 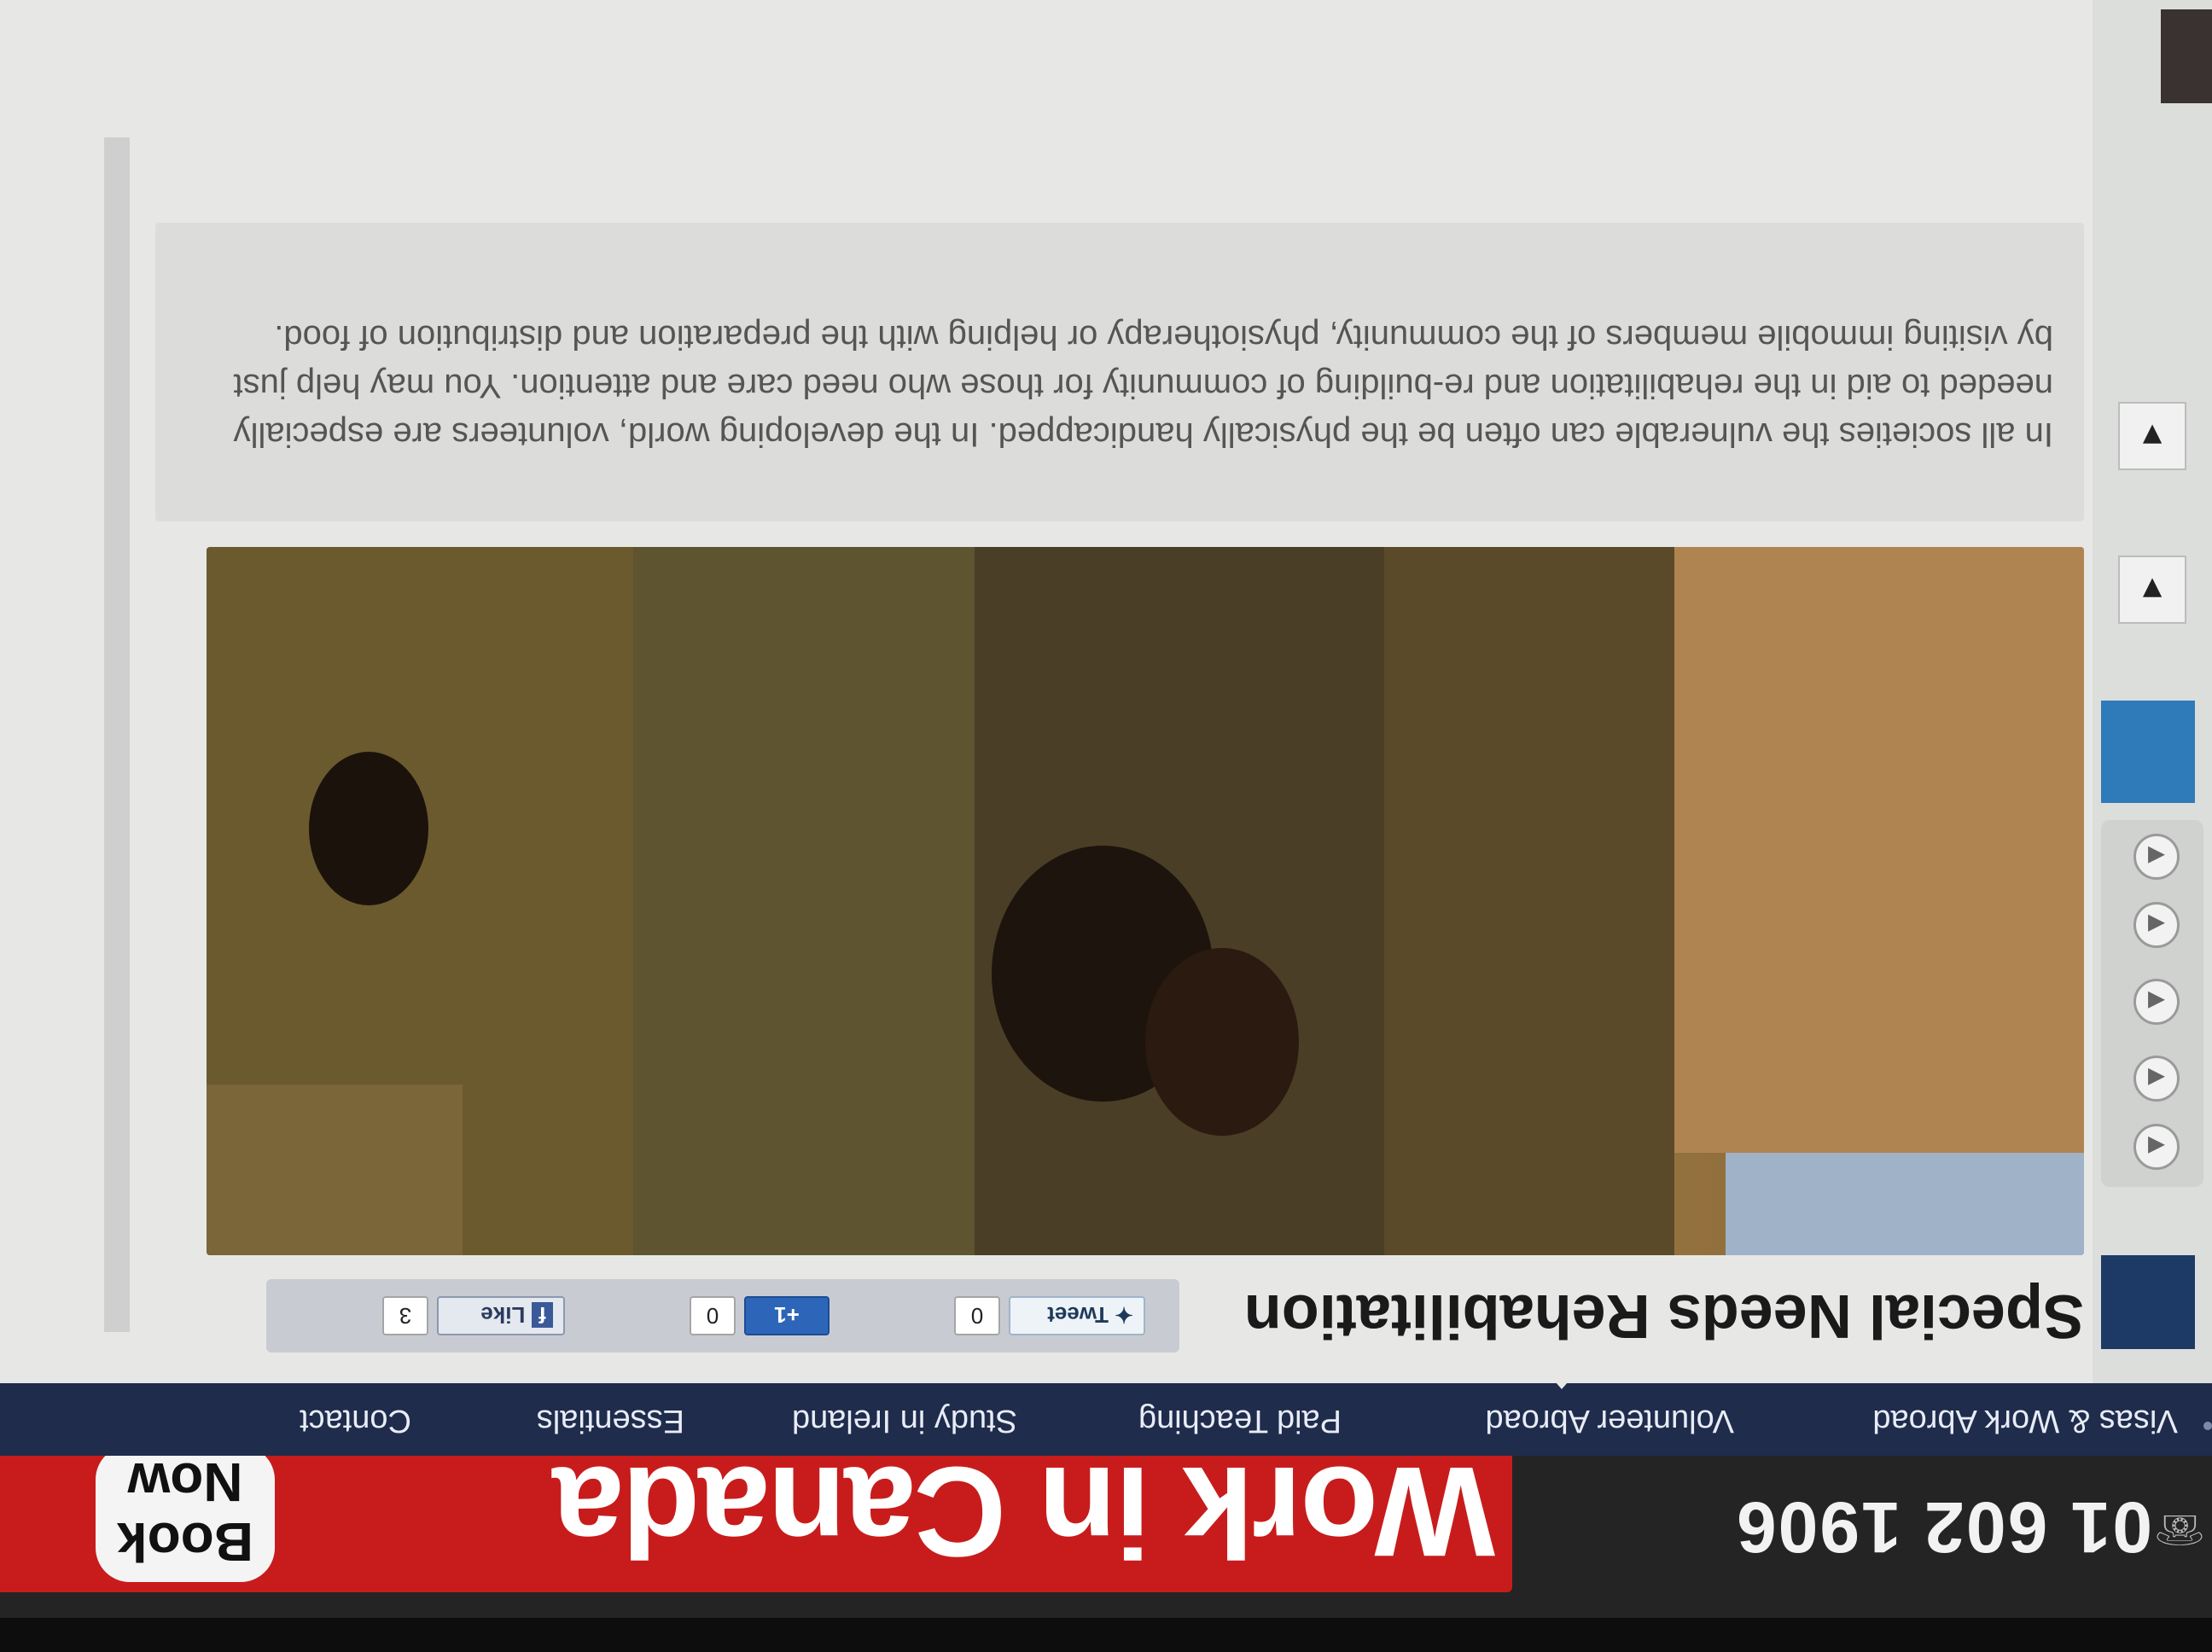 I want to click on nav-item-paid-teaching: Paid Teaching, so click(x=1240, y=1420).